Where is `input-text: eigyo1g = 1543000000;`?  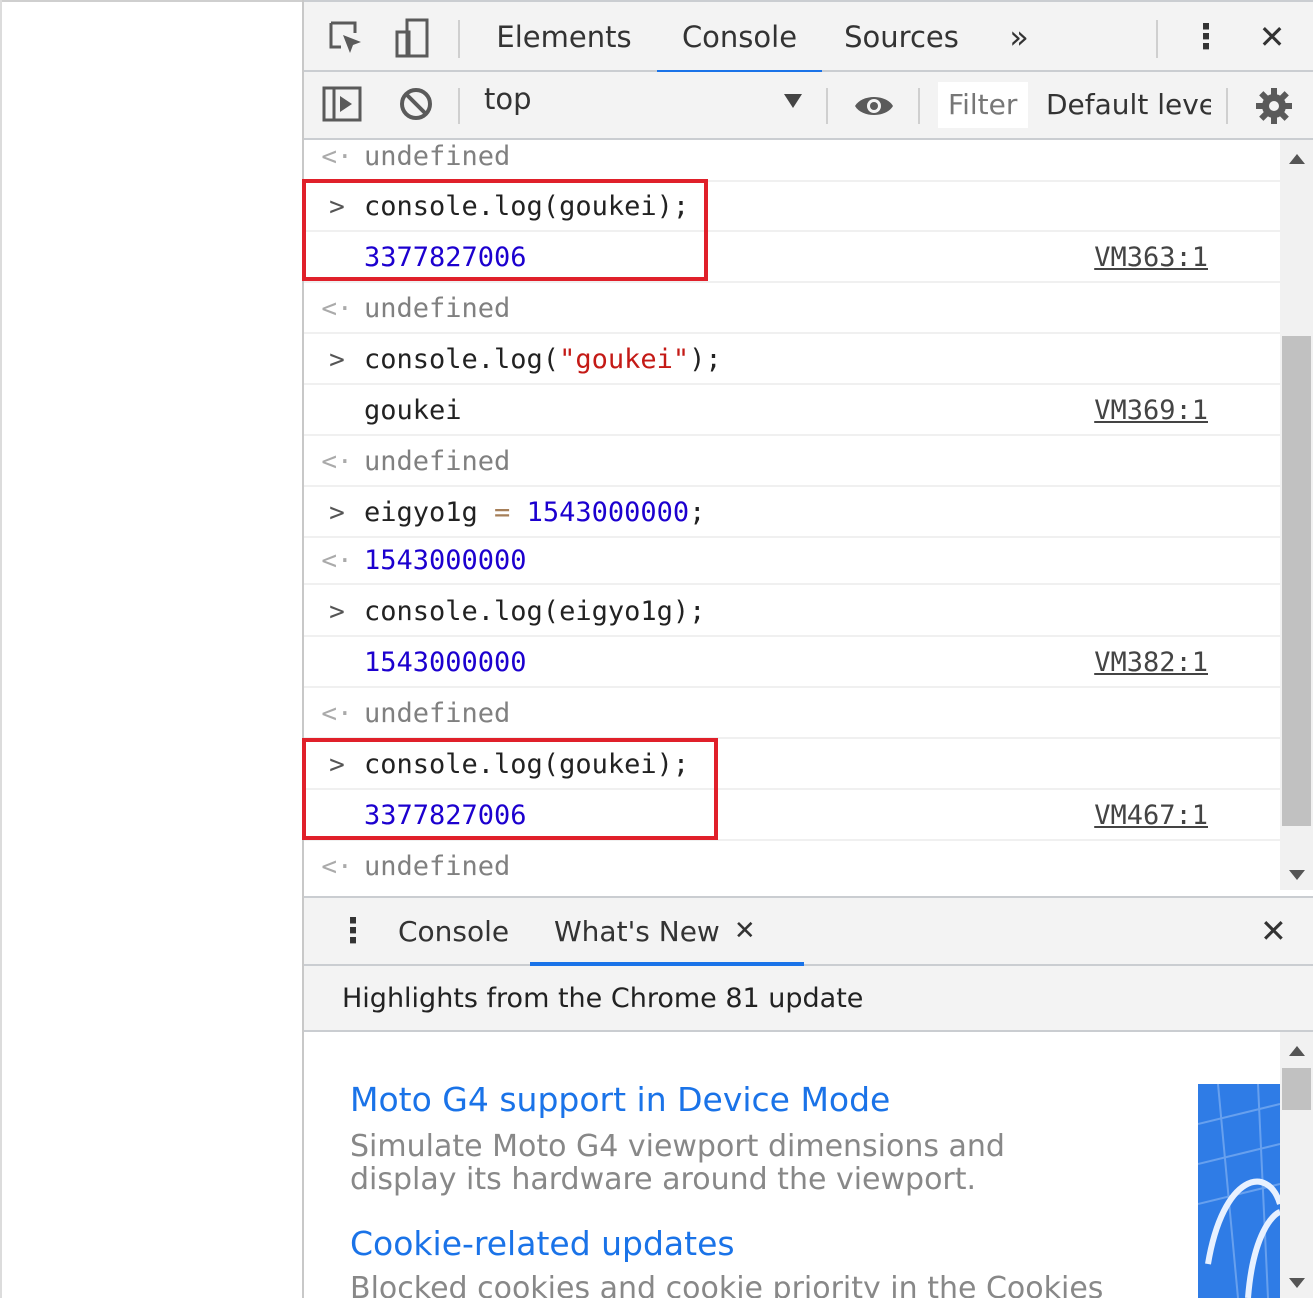
input-text: eigyo1g = 1543000000; is located at coordinates (535, 512).